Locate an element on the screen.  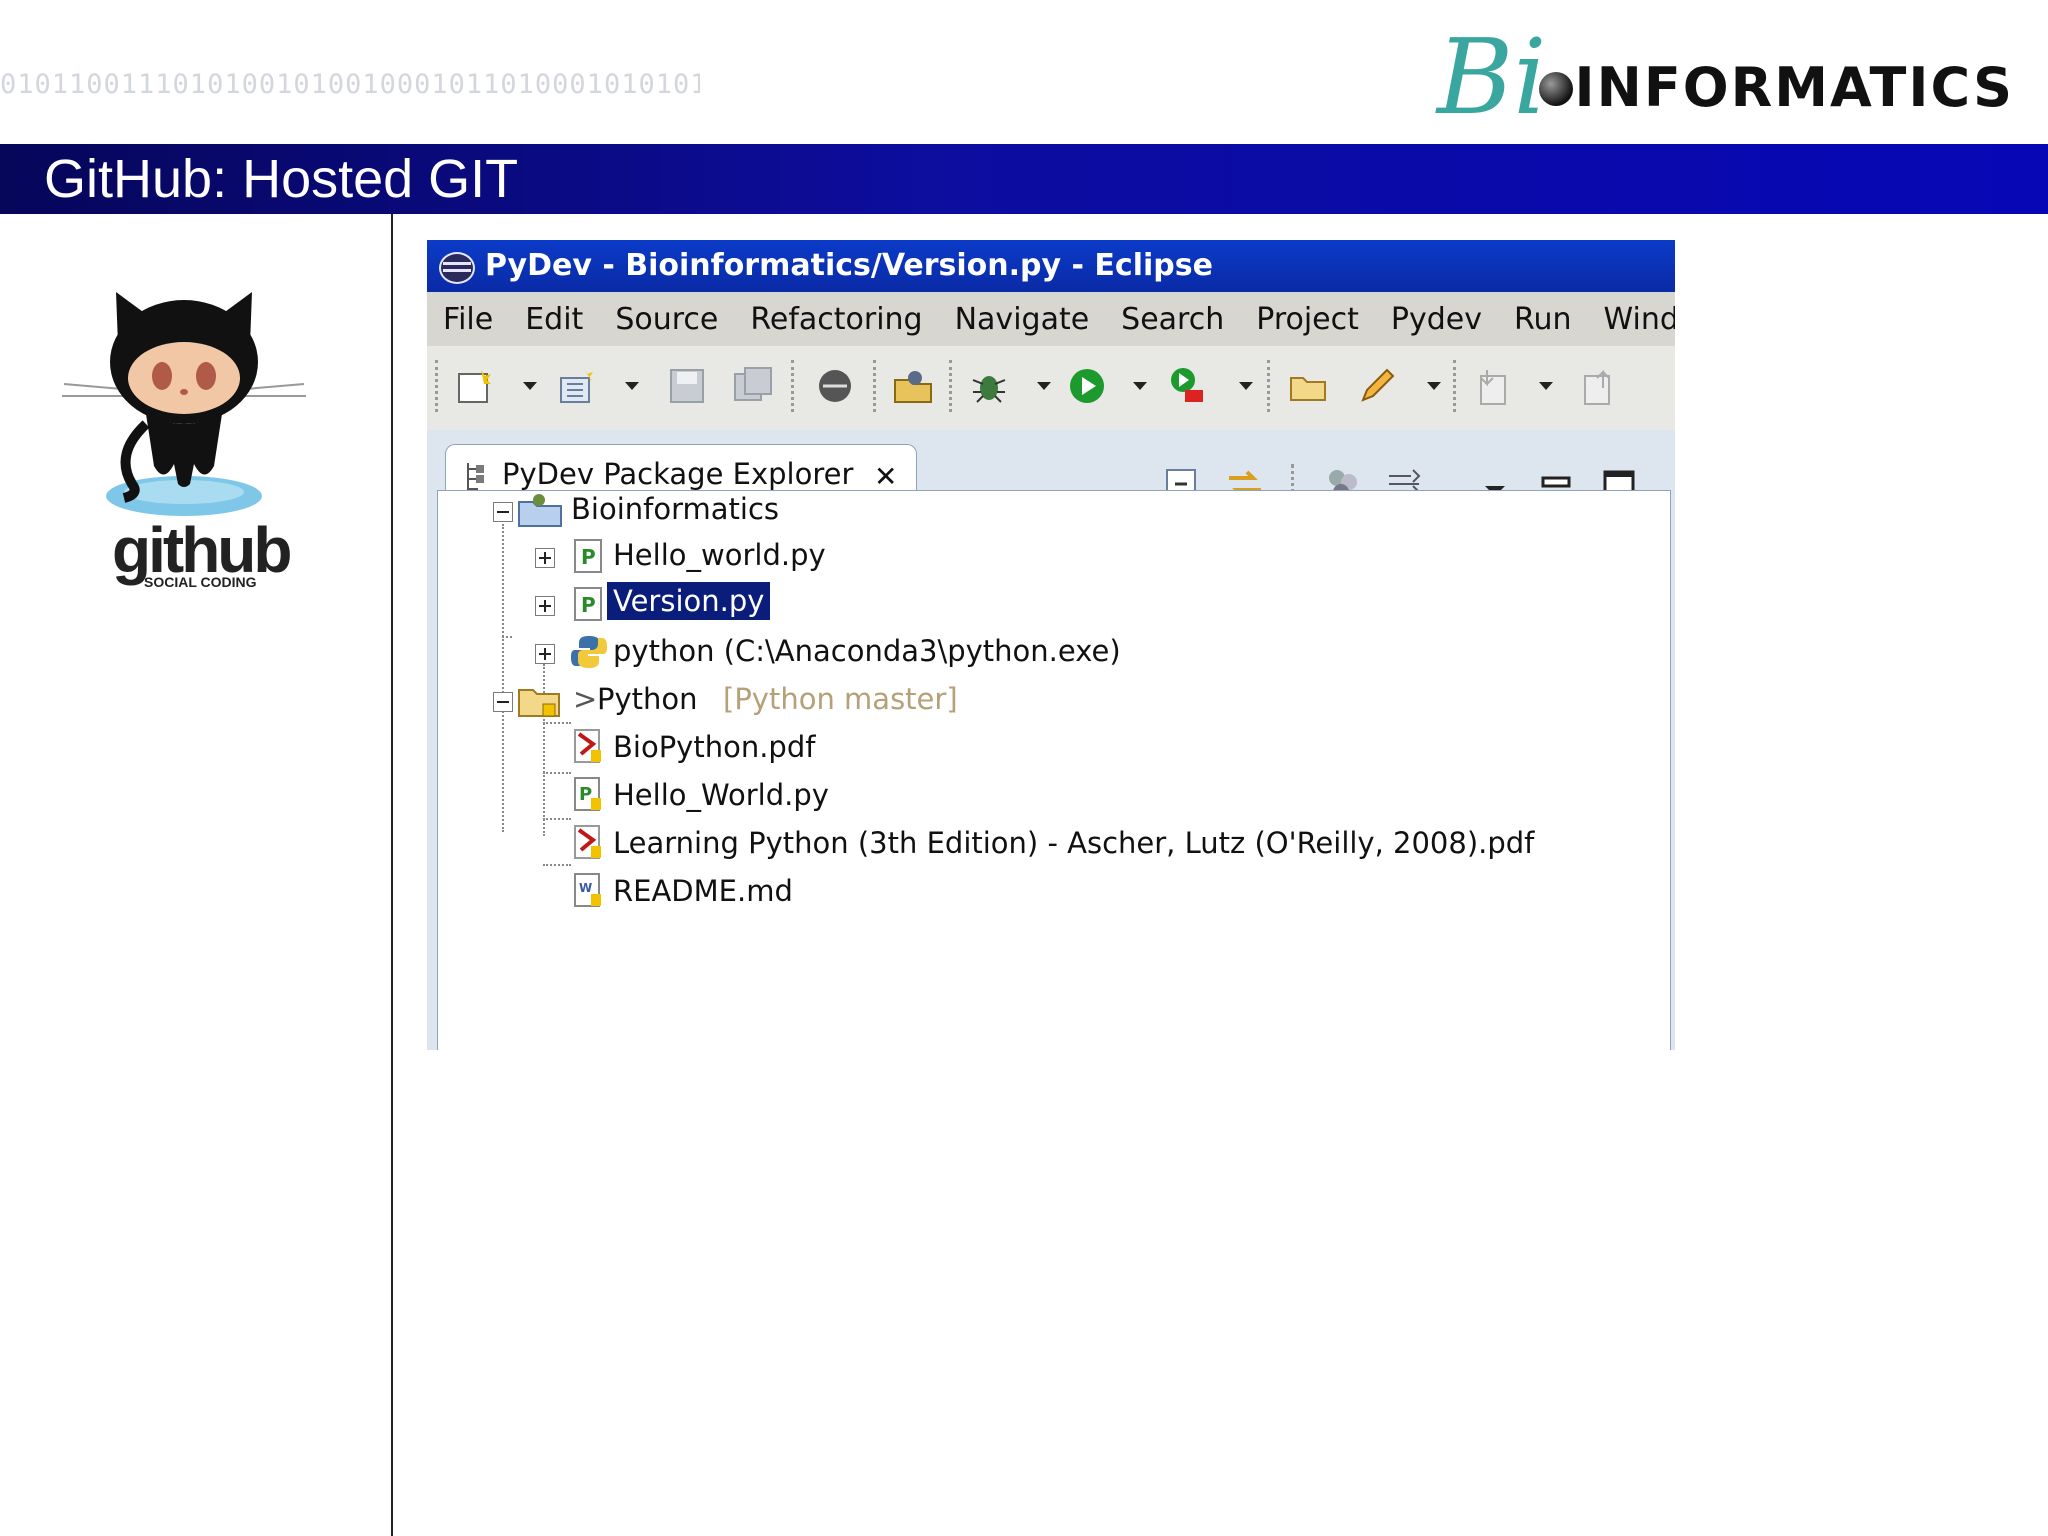
menu-navigate: Navigate is located at coordinates (1022, 319).